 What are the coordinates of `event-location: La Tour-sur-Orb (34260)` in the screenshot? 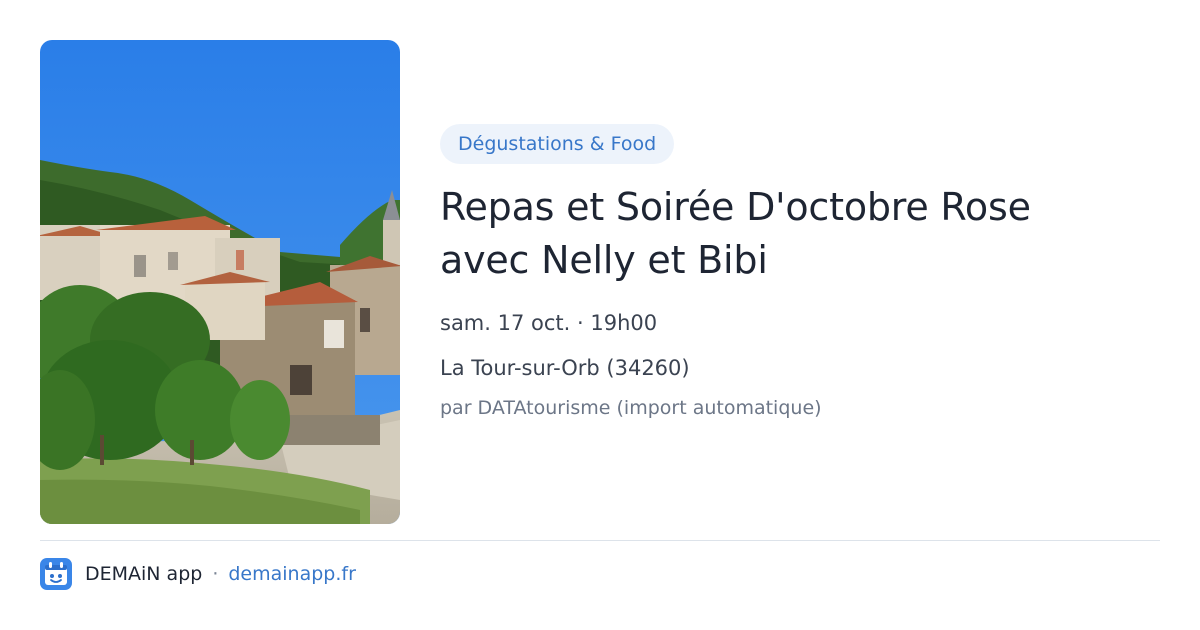 It's located at (565, 368).